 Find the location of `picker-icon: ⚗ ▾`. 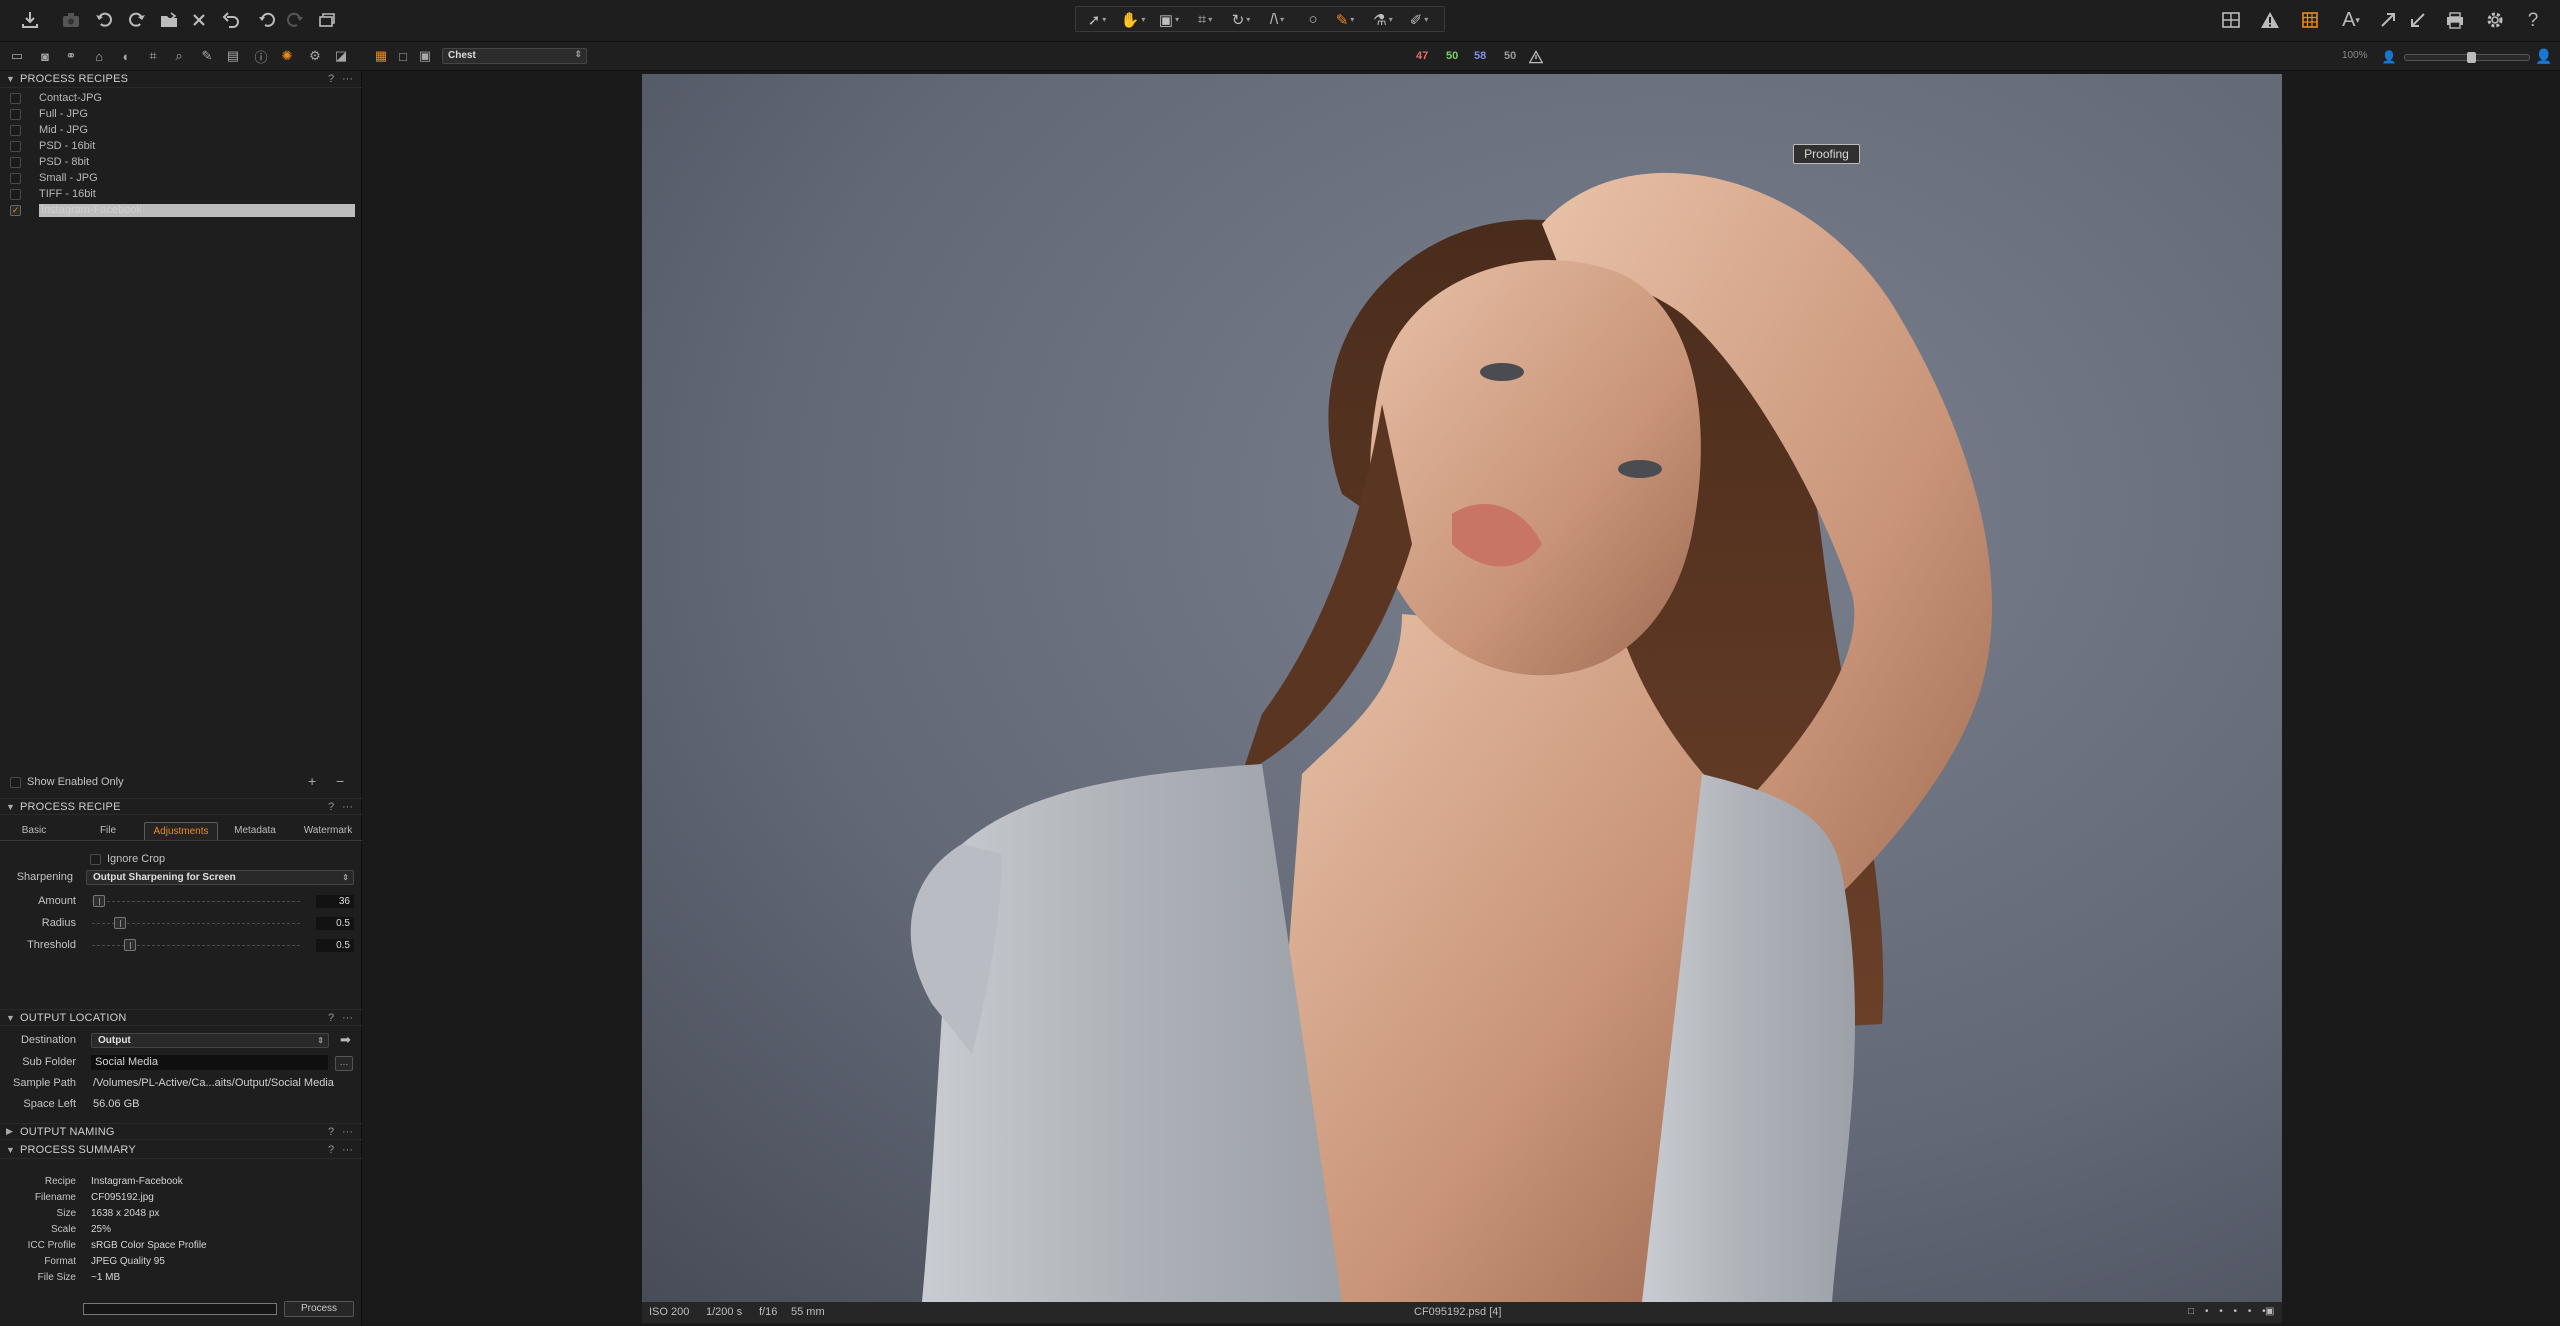

picker-icon: ⚗ ▾ is located at coordinates (1383, 19).